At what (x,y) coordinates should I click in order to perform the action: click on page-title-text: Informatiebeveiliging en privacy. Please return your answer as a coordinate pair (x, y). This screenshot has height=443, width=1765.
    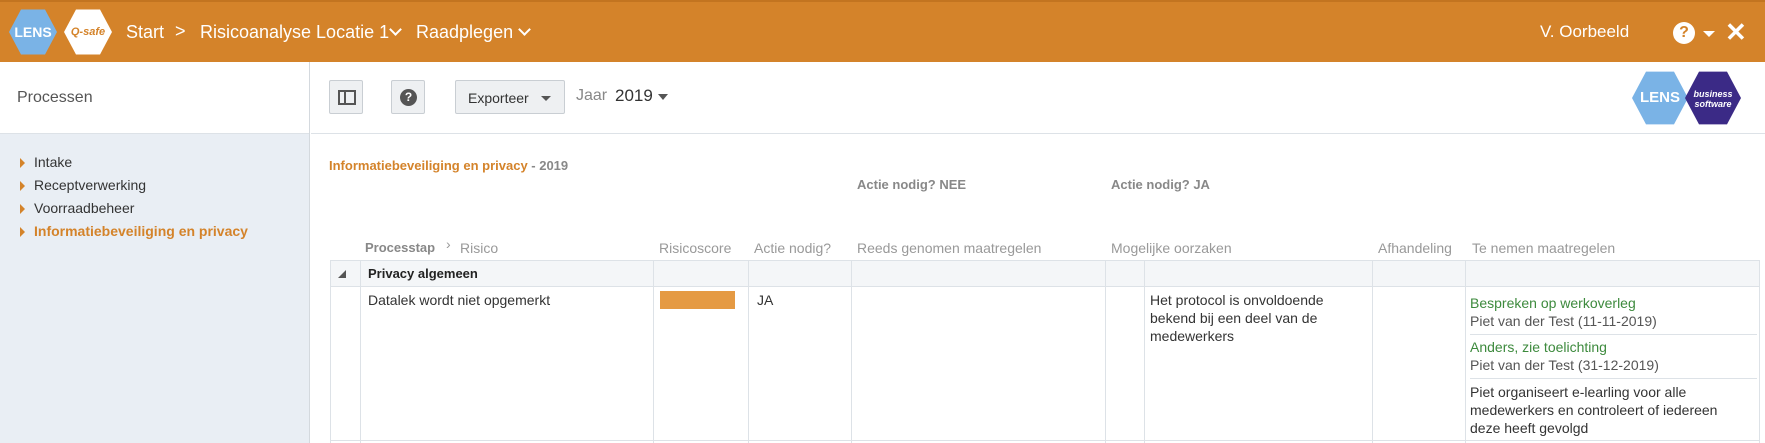
    Looking at the image, I should click on (428, 165).